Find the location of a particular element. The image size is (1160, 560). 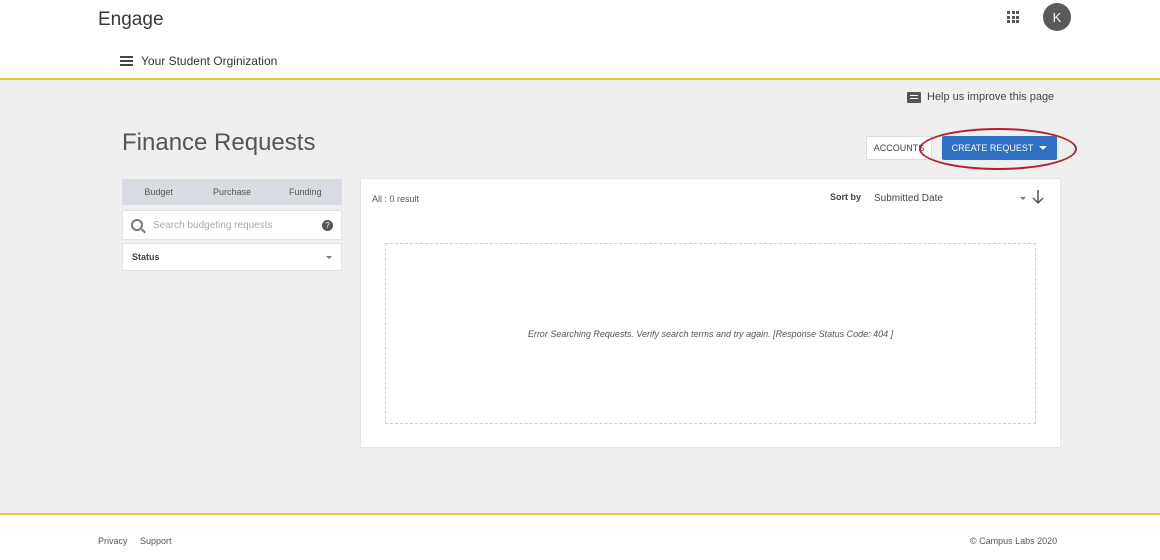

search-box: ? is located at coordinates (232, 225).